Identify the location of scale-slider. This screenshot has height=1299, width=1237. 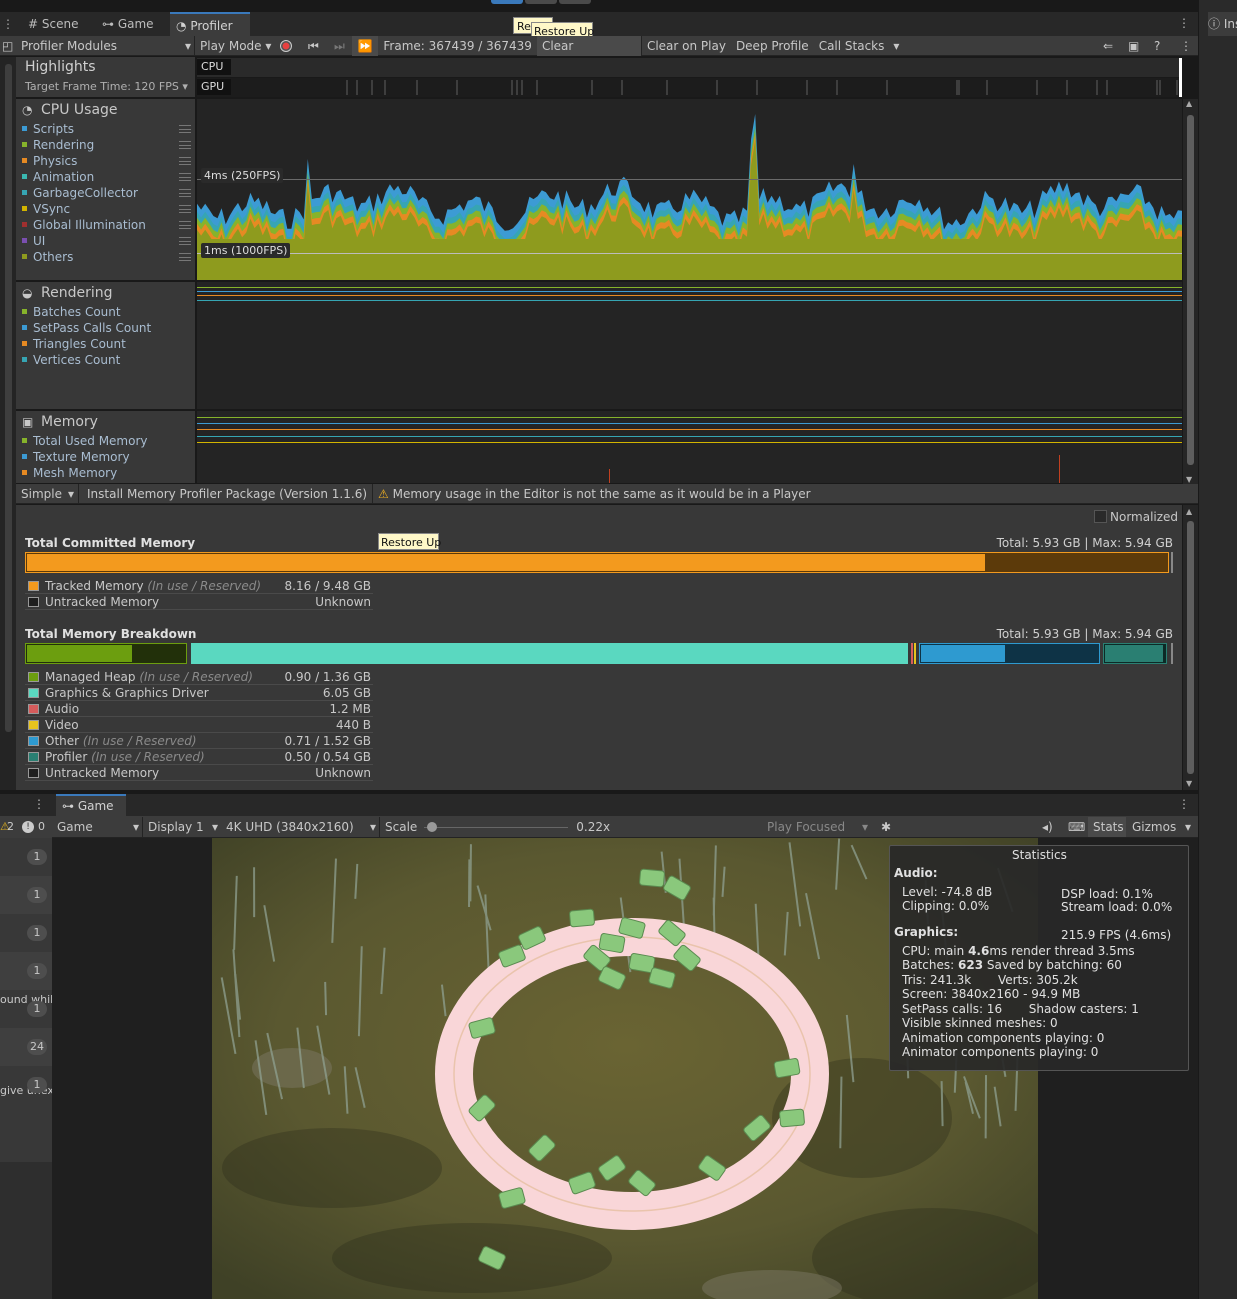
(495, 827).